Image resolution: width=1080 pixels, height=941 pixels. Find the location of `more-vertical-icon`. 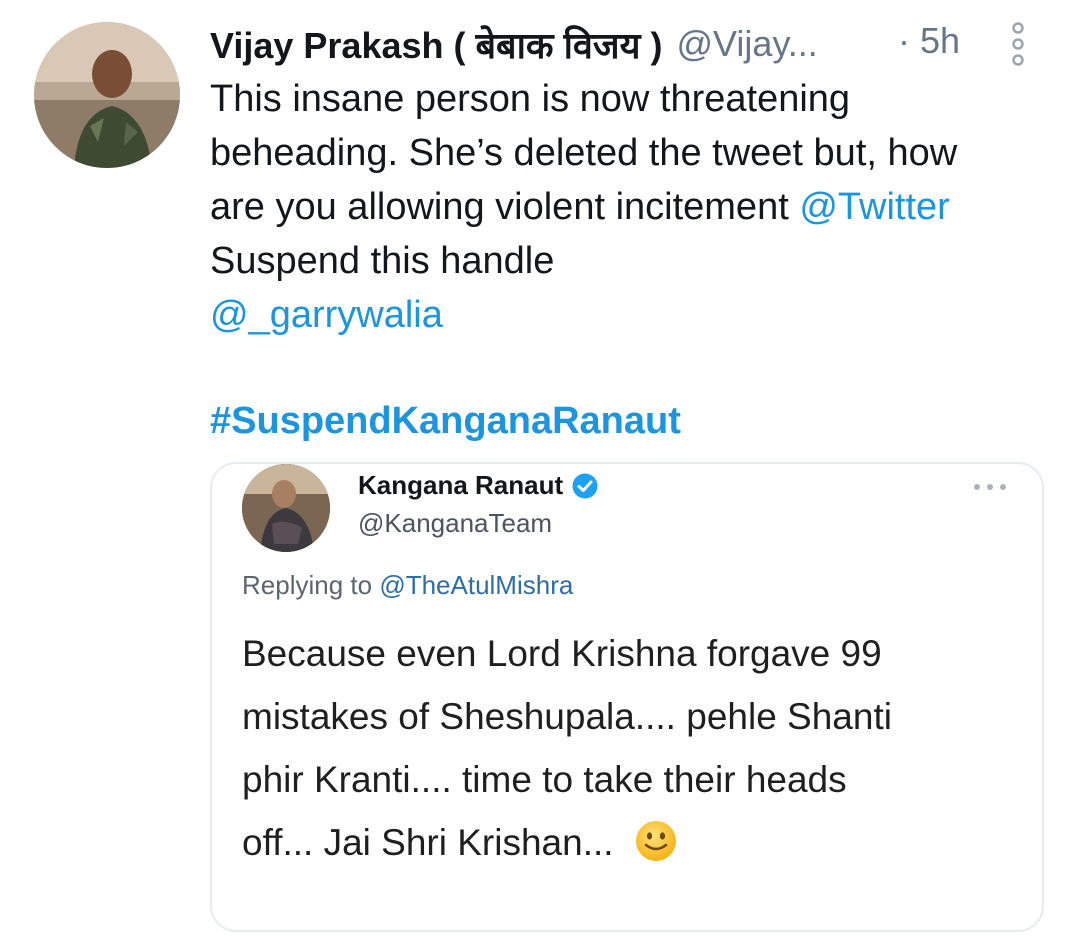

more-vertical-icon is located at coordinates (1018, 44).